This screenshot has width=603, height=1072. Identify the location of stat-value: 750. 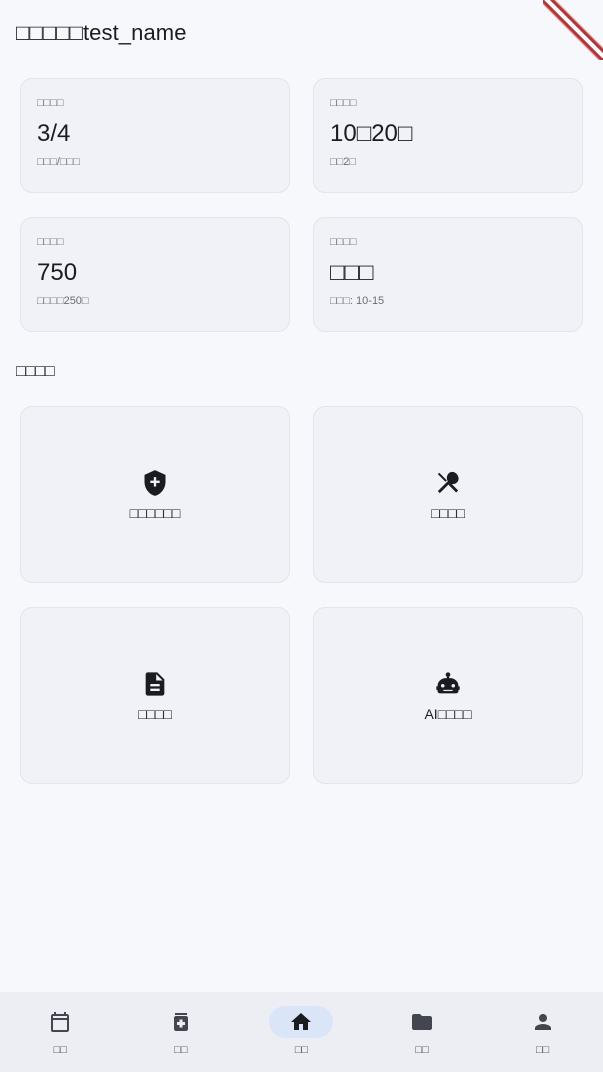
(57, 272).